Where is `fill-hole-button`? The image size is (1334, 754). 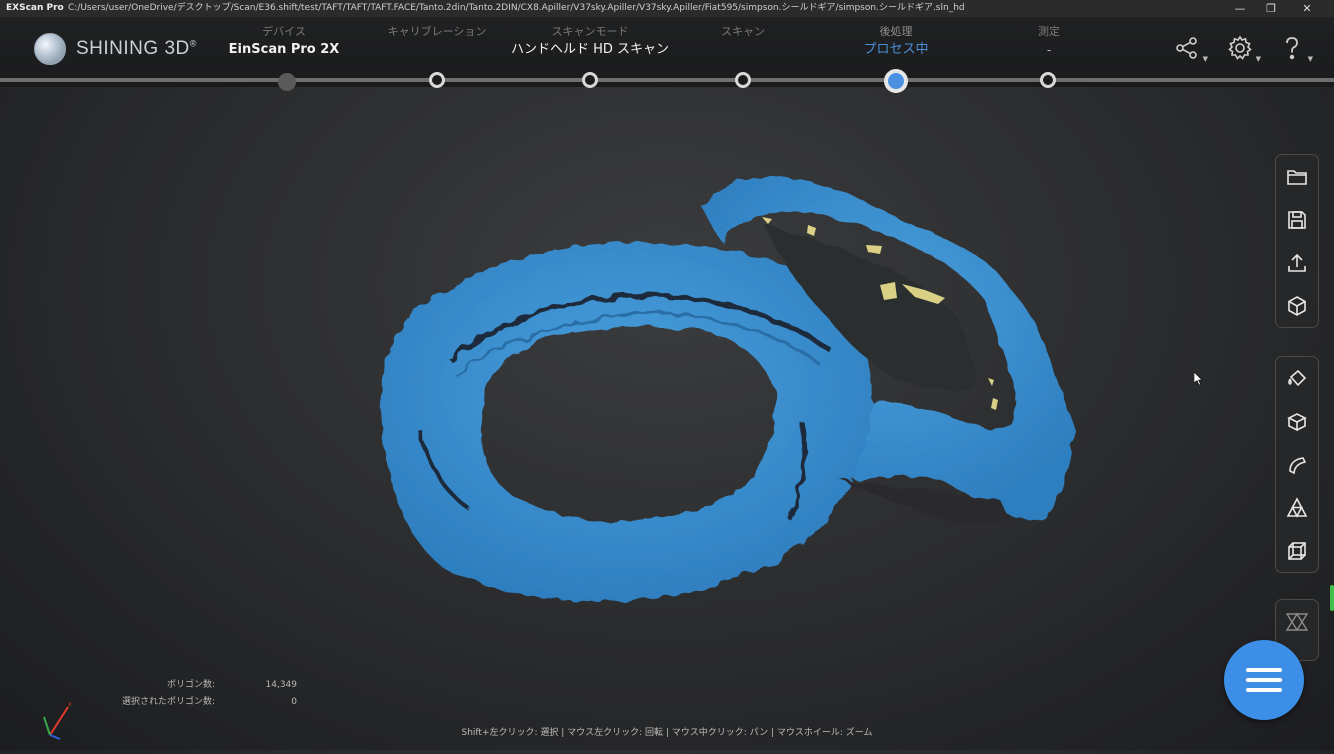
fill-hole-button is located at coordinates (1297, 378).